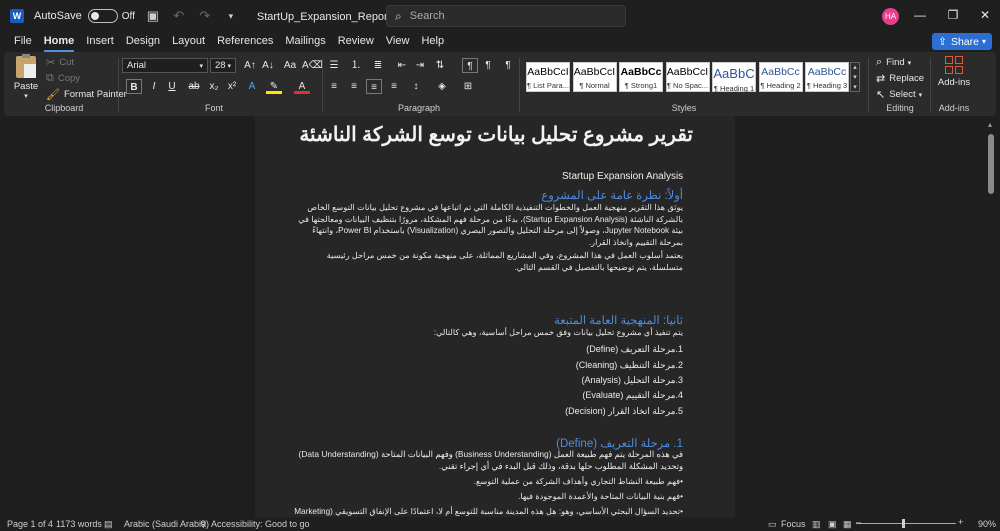  I want to click on find-button: ⌕ Find ▾, so click(893, 62).